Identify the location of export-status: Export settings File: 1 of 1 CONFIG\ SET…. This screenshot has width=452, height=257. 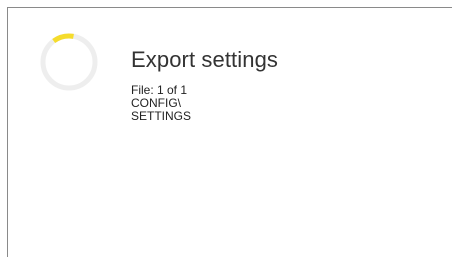
(204, 84).